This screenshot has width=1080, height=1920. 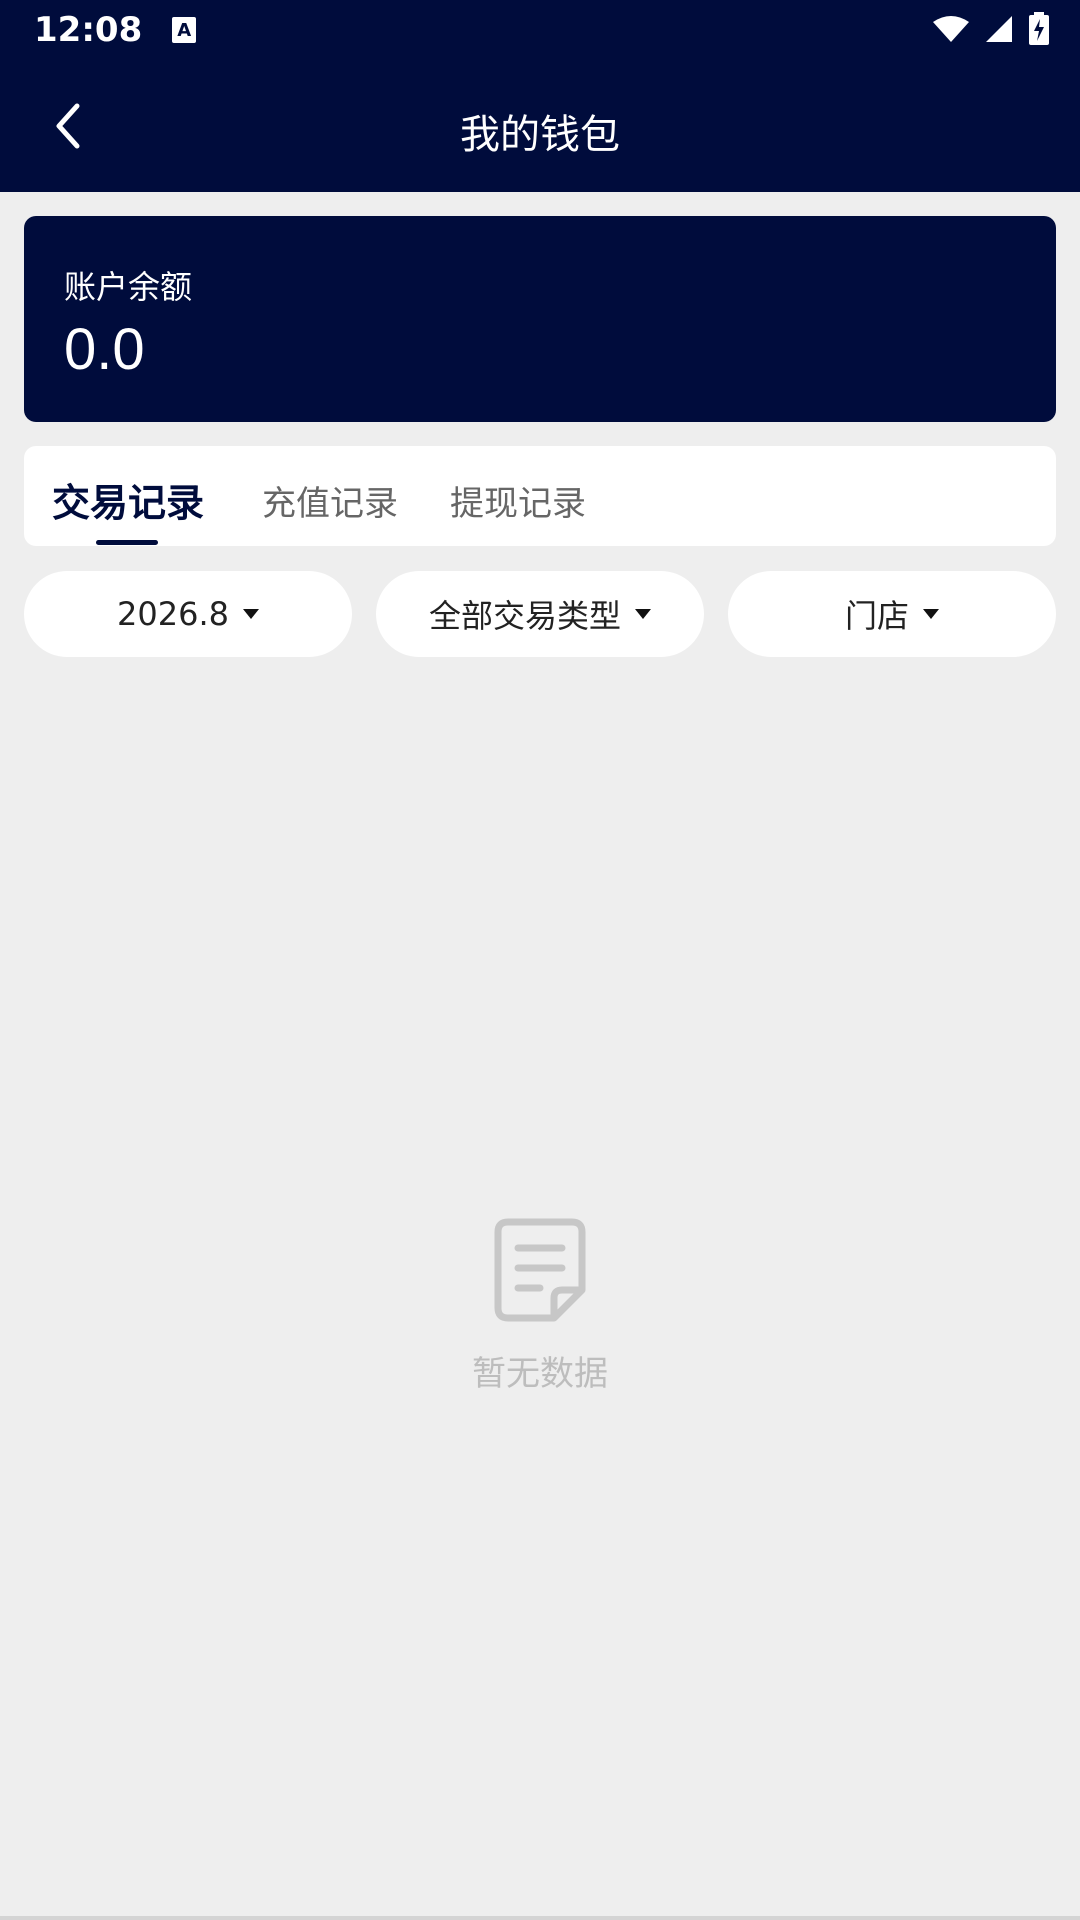 What do you see at coordinates (876, 616) in the screenshot?
I see `store-filter-label: 门店` at bounding box center [876, 616].